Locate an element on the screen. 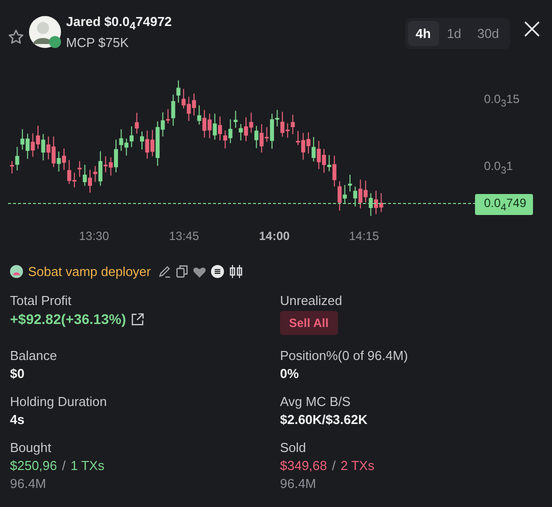 The width and height of the screenshot is (552, 507). deployer-name: Sobat vamp deployer is located at coordinates (89, 271).